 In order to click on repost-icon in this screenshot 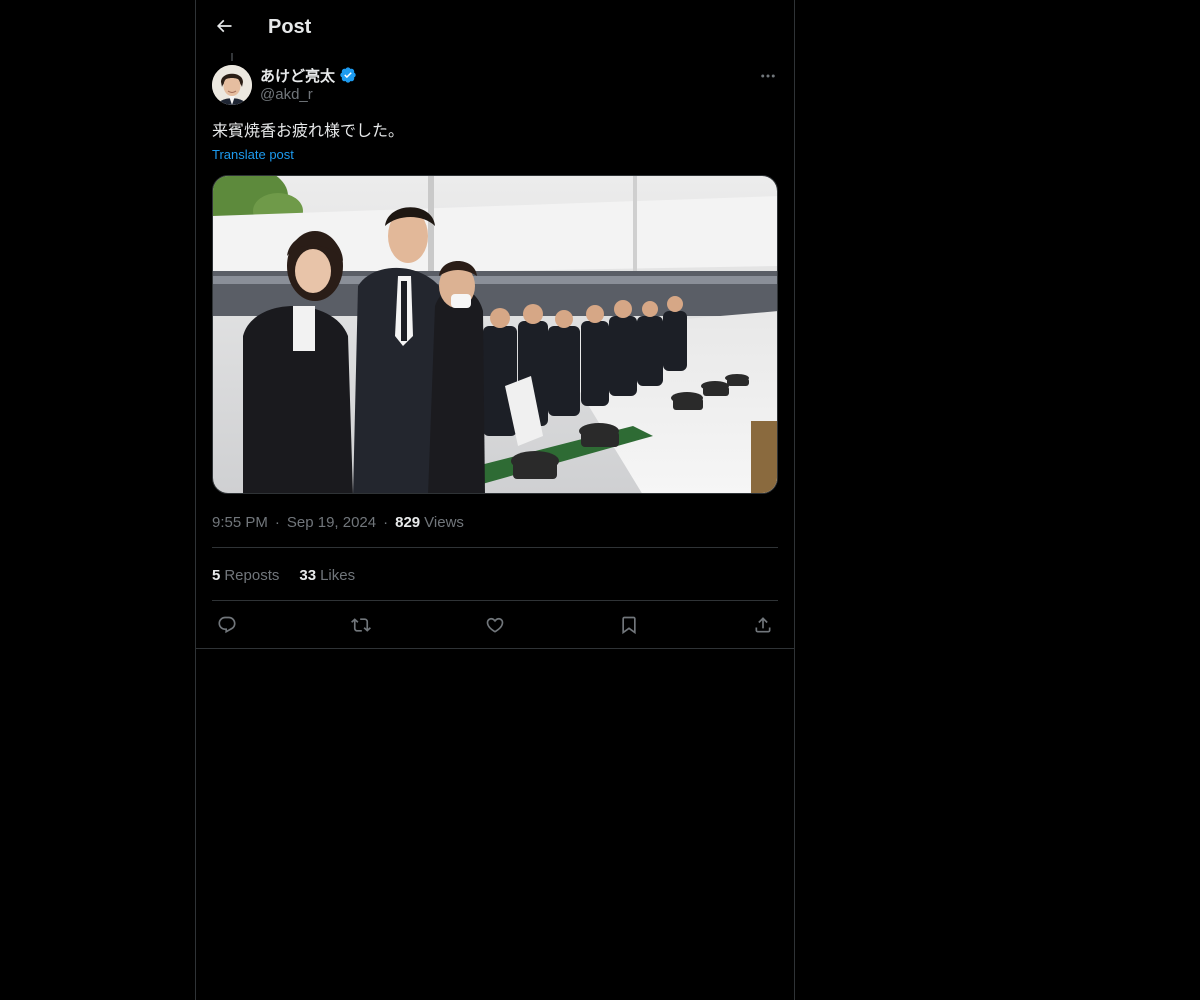, I will do `click(361, 625)`.